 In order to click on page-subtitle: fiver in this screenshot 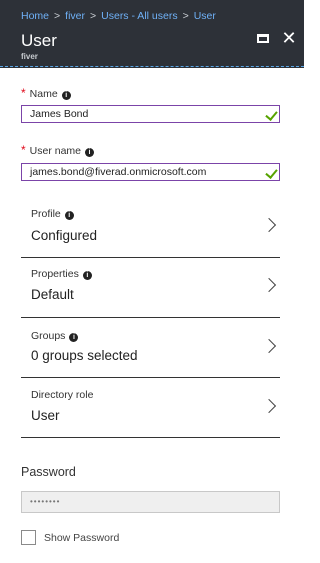, I will do `click(29, 56)`.